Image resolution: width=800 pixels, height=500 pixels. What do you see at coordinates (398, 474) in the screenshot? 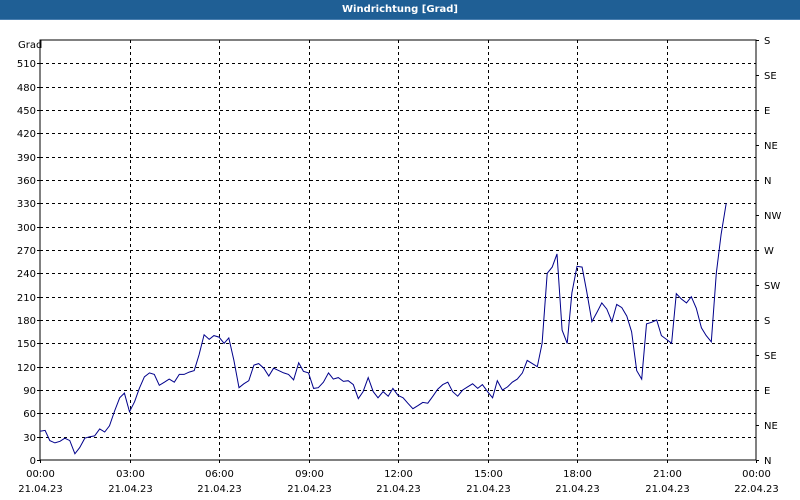
I see `x-tick-time-label: 12:00` at bounding box center [398, 474].